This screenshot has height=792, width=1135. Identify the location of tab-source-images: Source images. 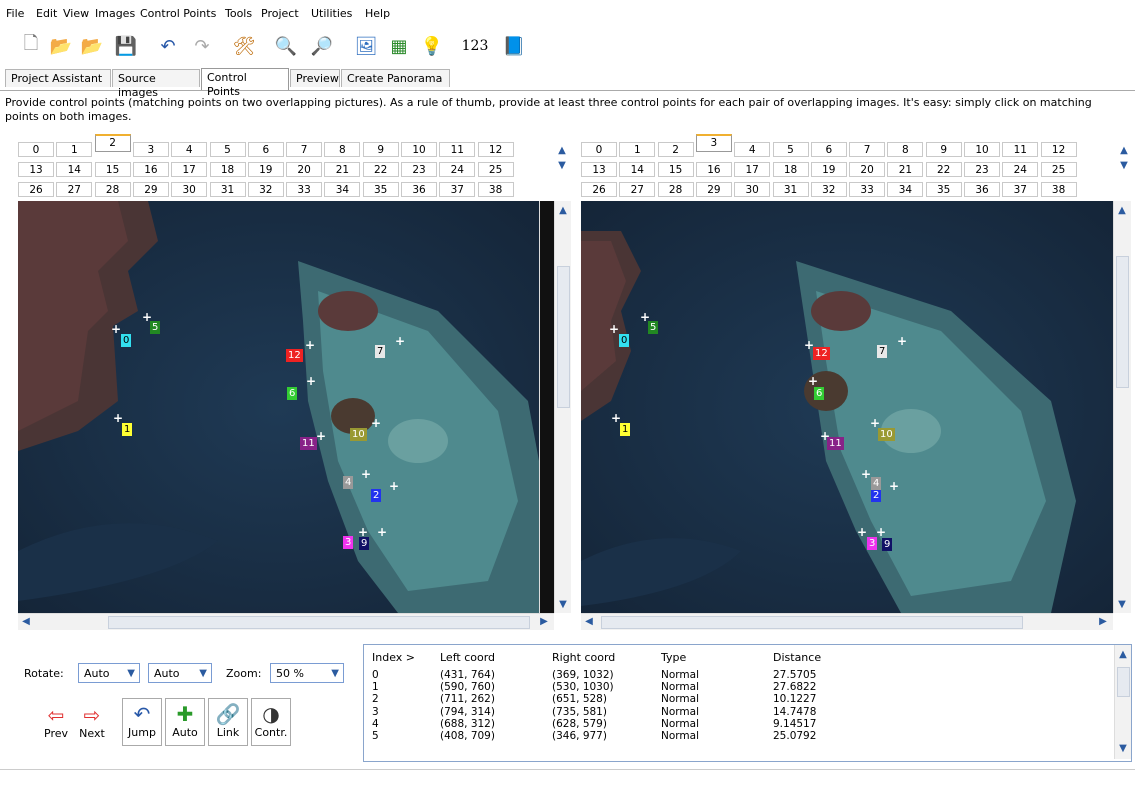
(156, 84).